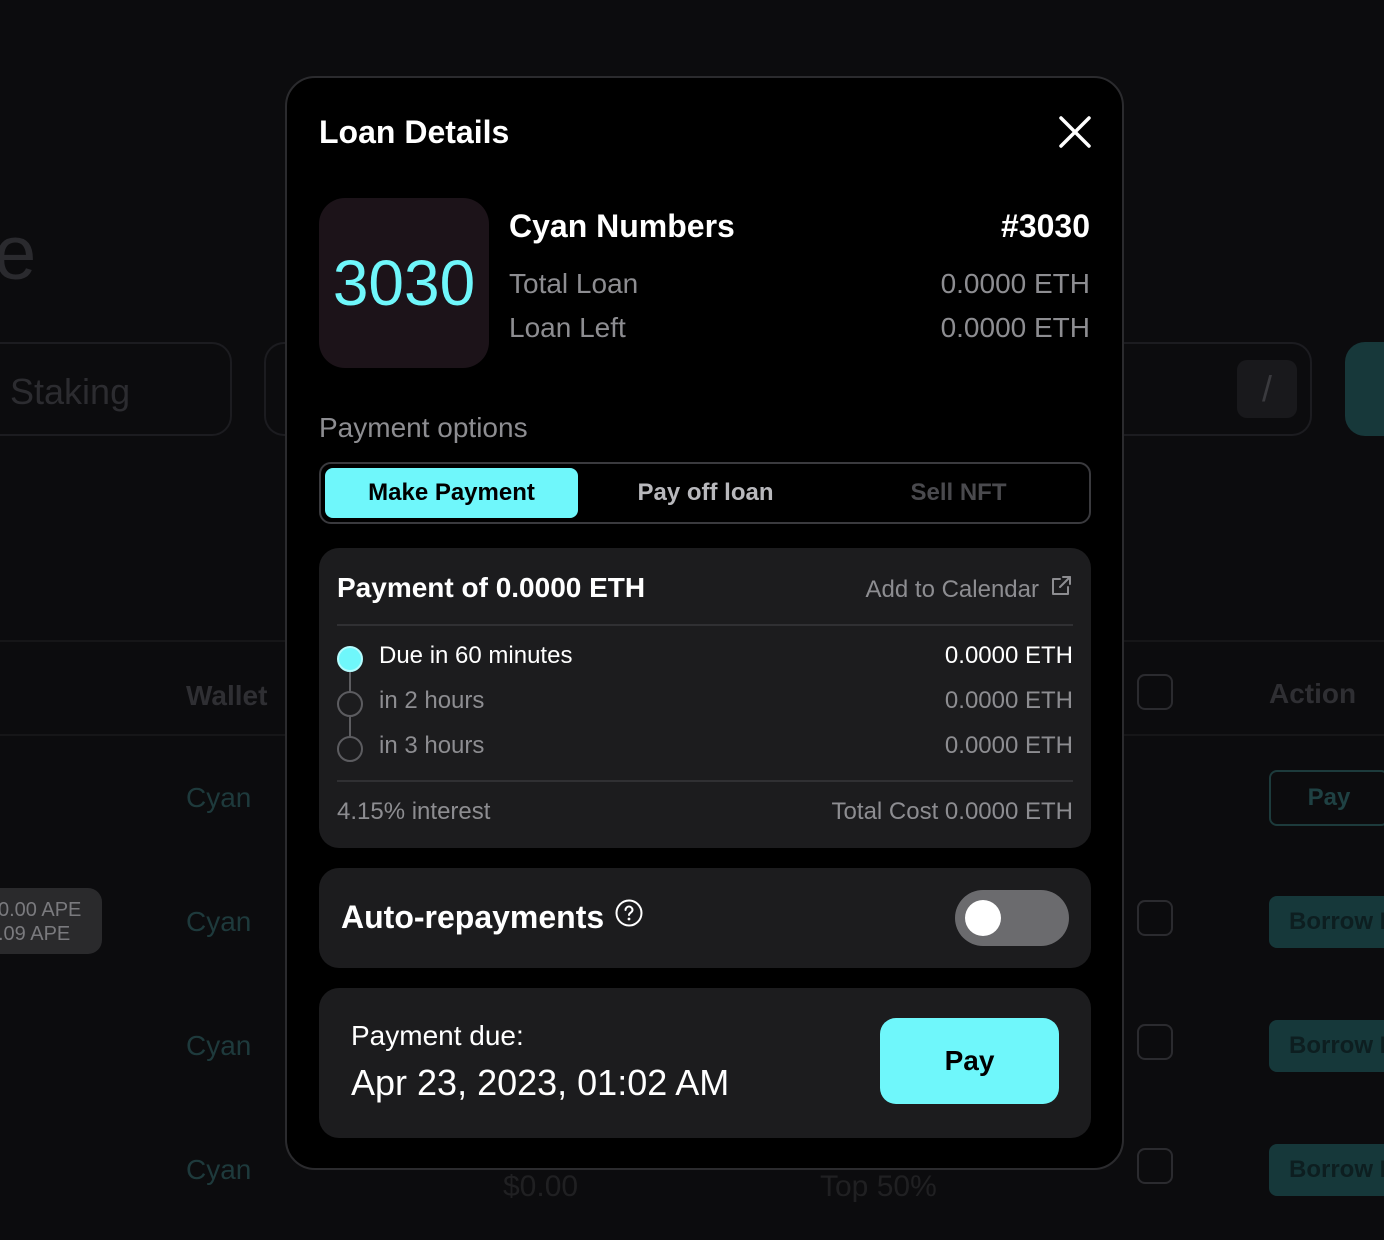  Describe the element at coordinates (983, 918) in the screenshot. I see `toggle-knob` at that location.